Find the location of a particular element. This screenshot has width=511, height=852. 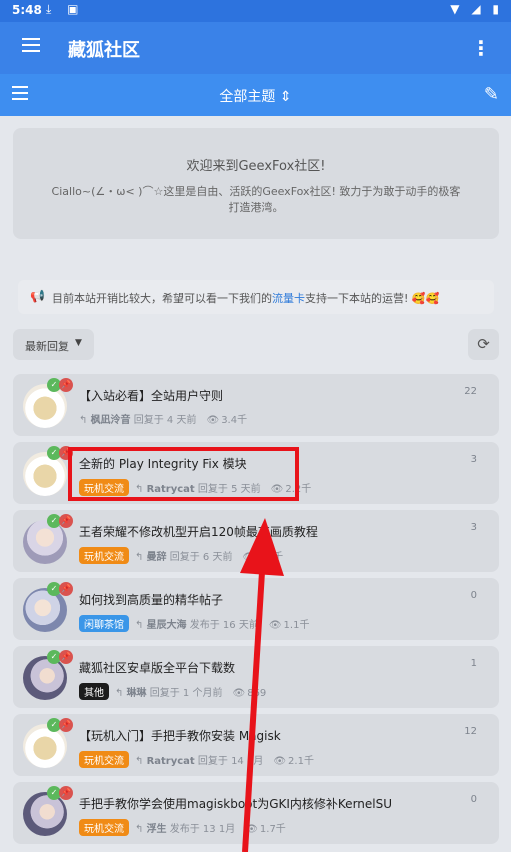

annotation-arrow is located at coordinates (262, 685).